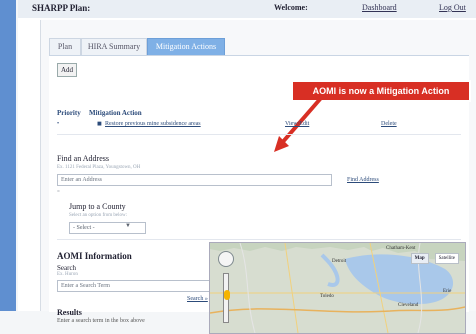 The image size is (476, 334). What do you see at coordinates (8, 155) in the screenshot?
I see `left-nav-bar` at bounding box center [8, 155].